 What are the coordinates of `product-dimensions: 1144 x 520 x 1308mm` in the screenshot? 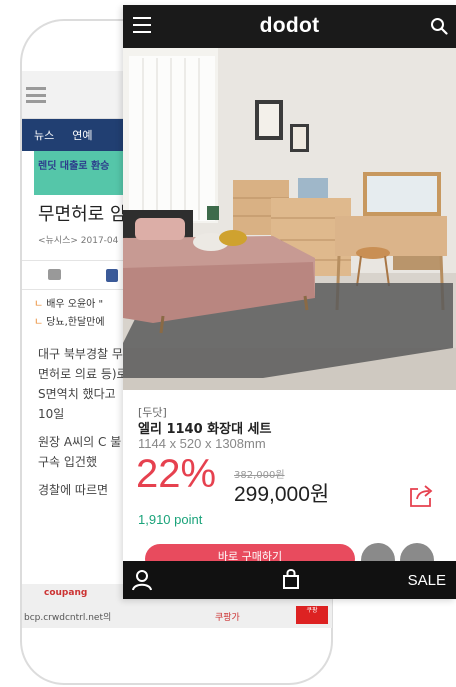 It's located at (202, 443).